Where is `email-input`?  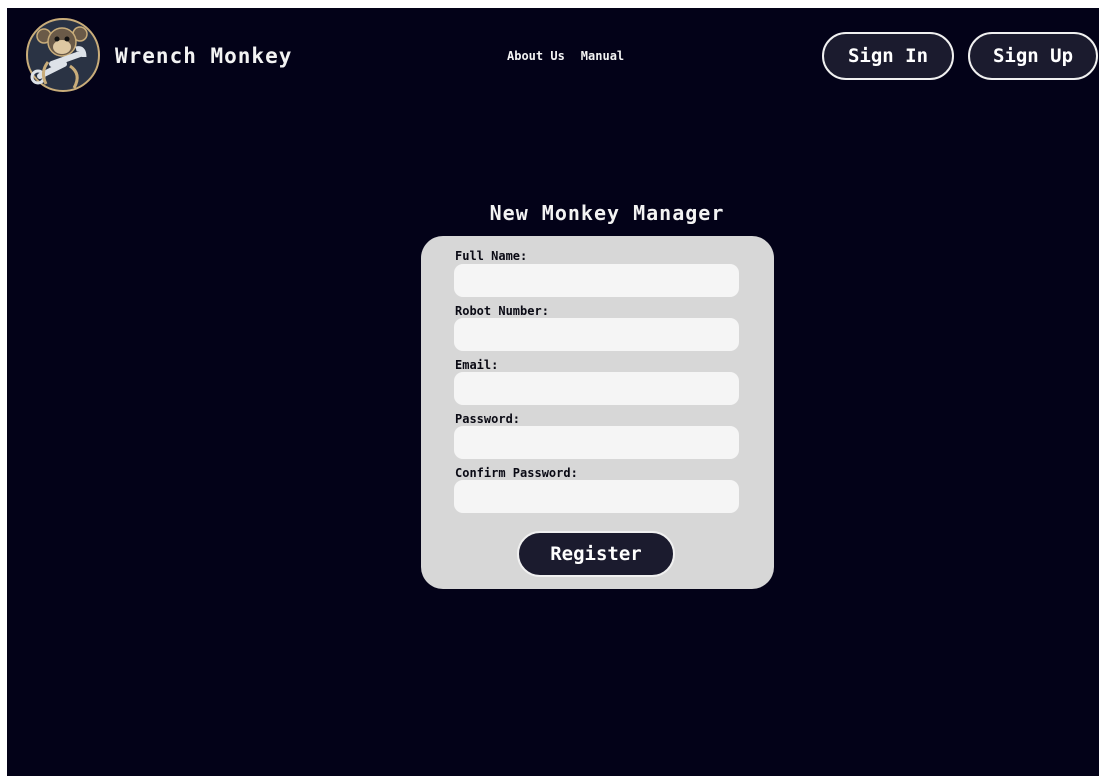
email-input is located at coordinates (596, 388).